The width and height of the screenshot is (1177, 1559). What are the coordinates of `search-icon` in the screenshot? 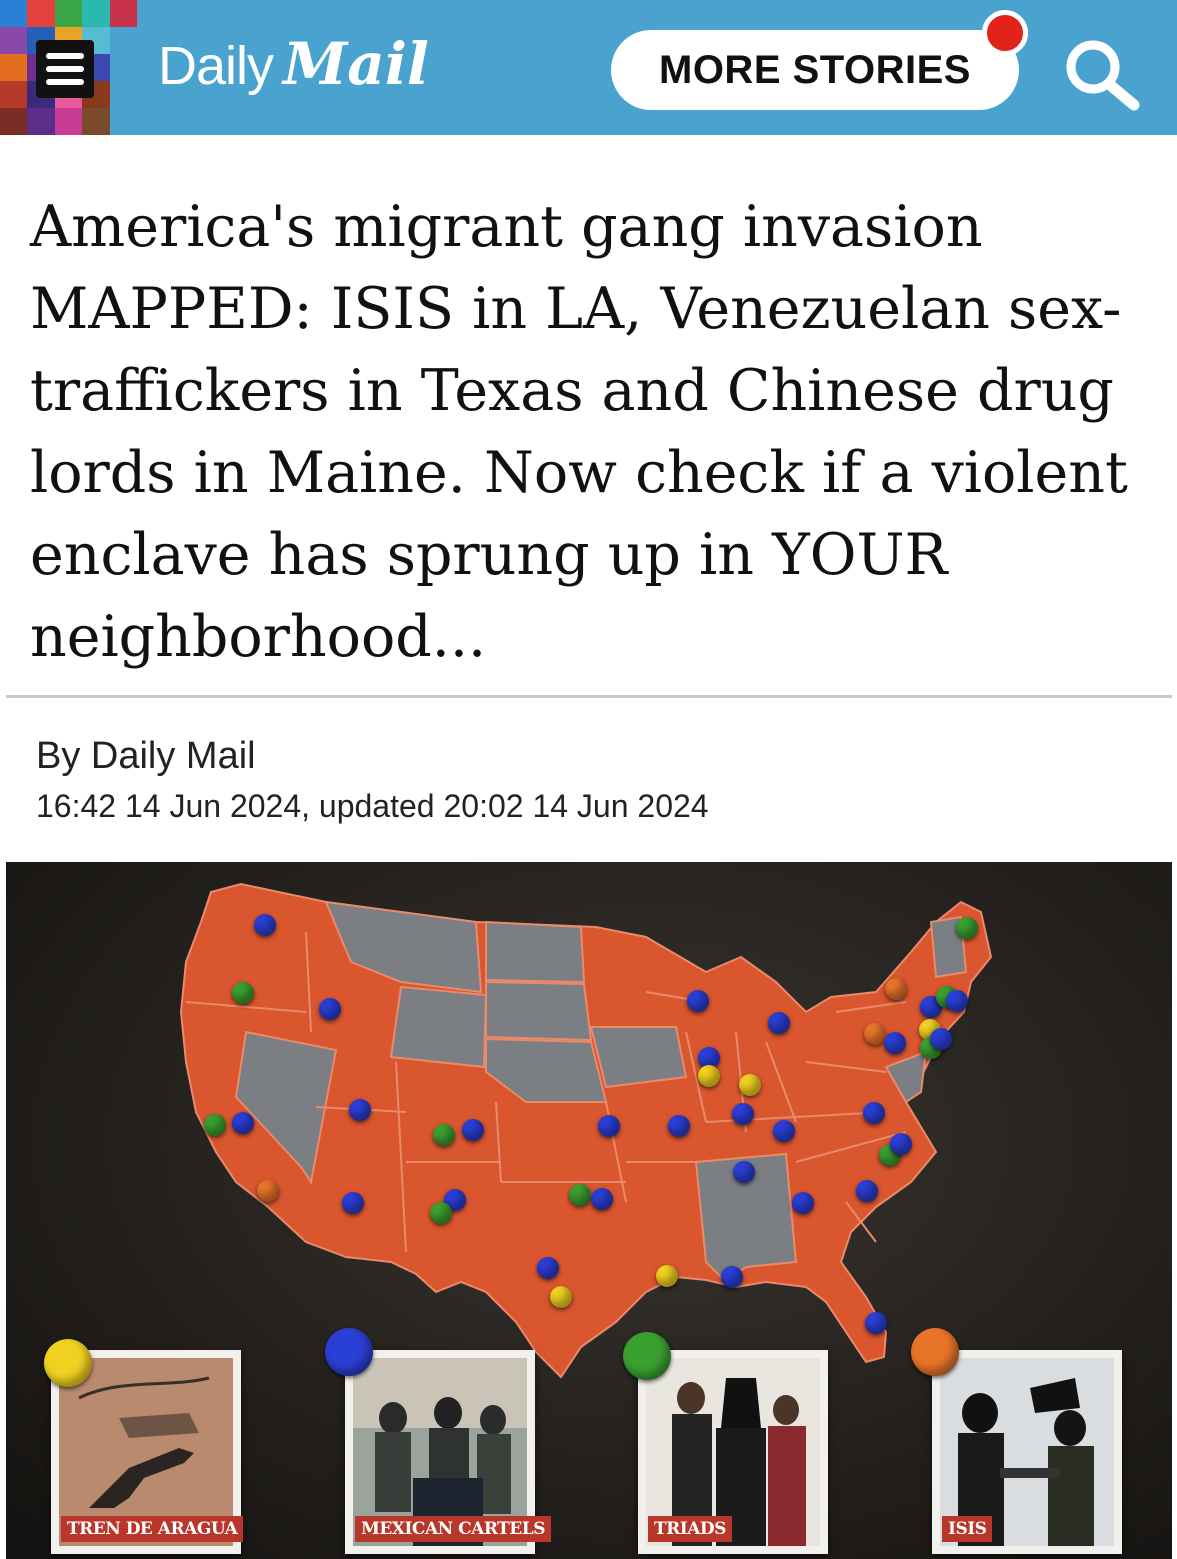 It's located at (1102, 73).